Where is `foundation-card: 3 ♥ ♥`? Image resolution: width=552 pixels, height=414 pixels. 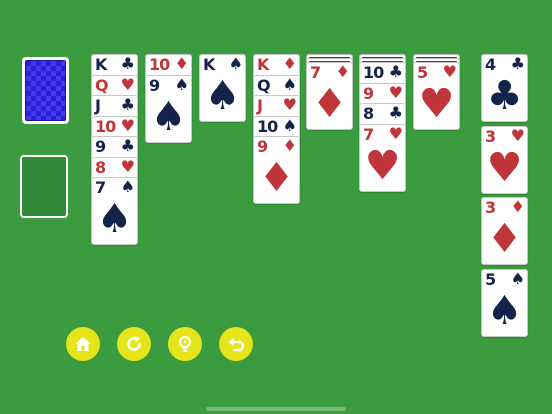 foundation-card: 3 ♥ ♥ is located at coordinates (504, 160).